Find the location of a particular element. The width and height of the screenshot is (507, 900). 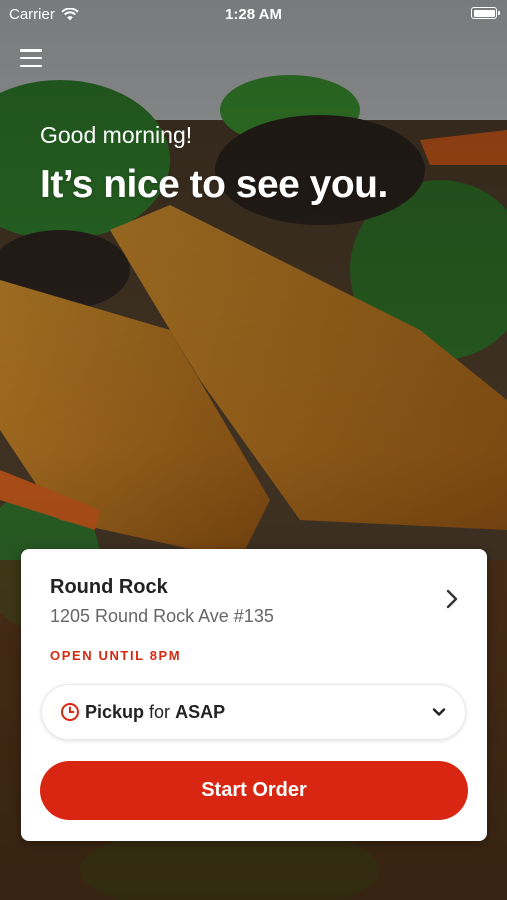

status-time: 1:28 AM is located at coordinates (253, 14).